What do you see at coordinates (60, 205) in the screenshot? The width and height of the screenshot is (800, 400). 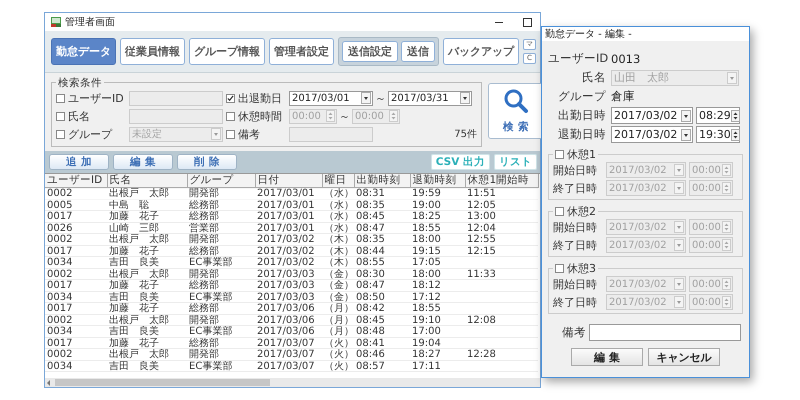 I see `table-cell-text: 0005` at bounding box center [60, 205].